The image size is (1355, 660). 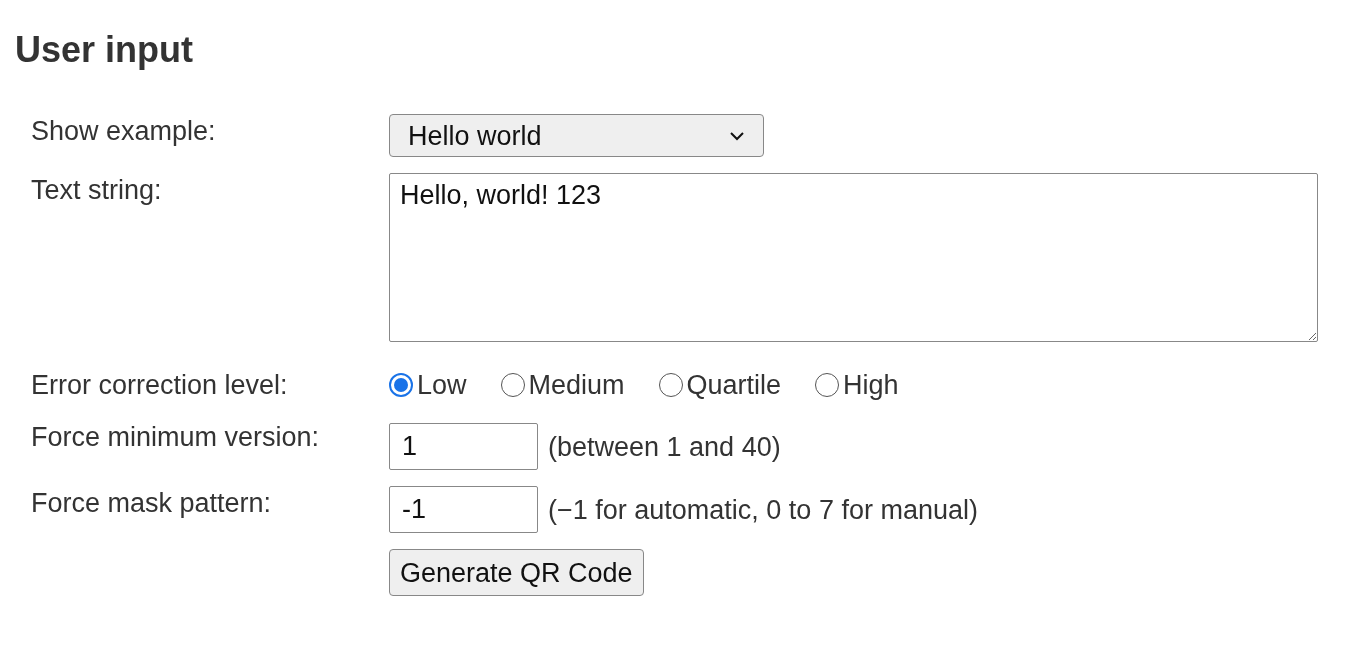 I want to click on hint-text: (between 1 and 40), so click(x=664, y=447).